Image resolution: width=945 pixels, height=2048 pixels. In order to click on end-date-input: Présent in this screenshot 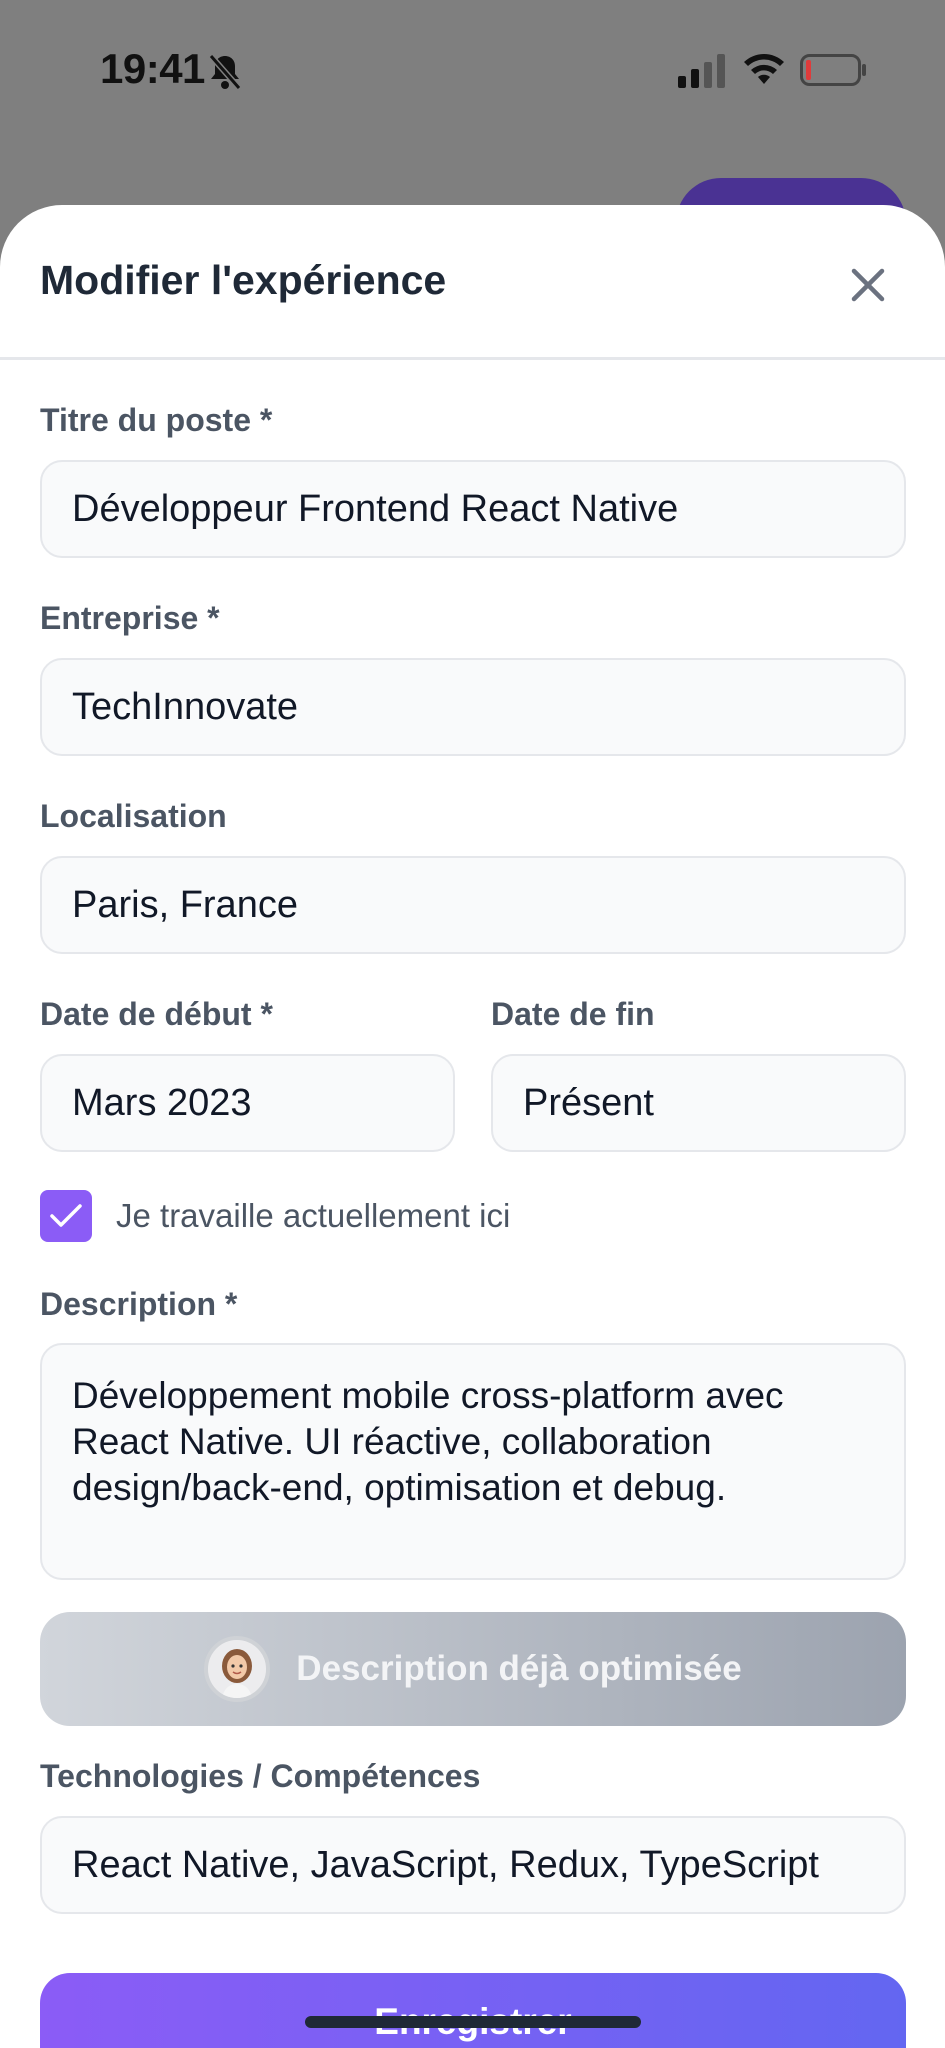, I will do `click(698, 1103)`.